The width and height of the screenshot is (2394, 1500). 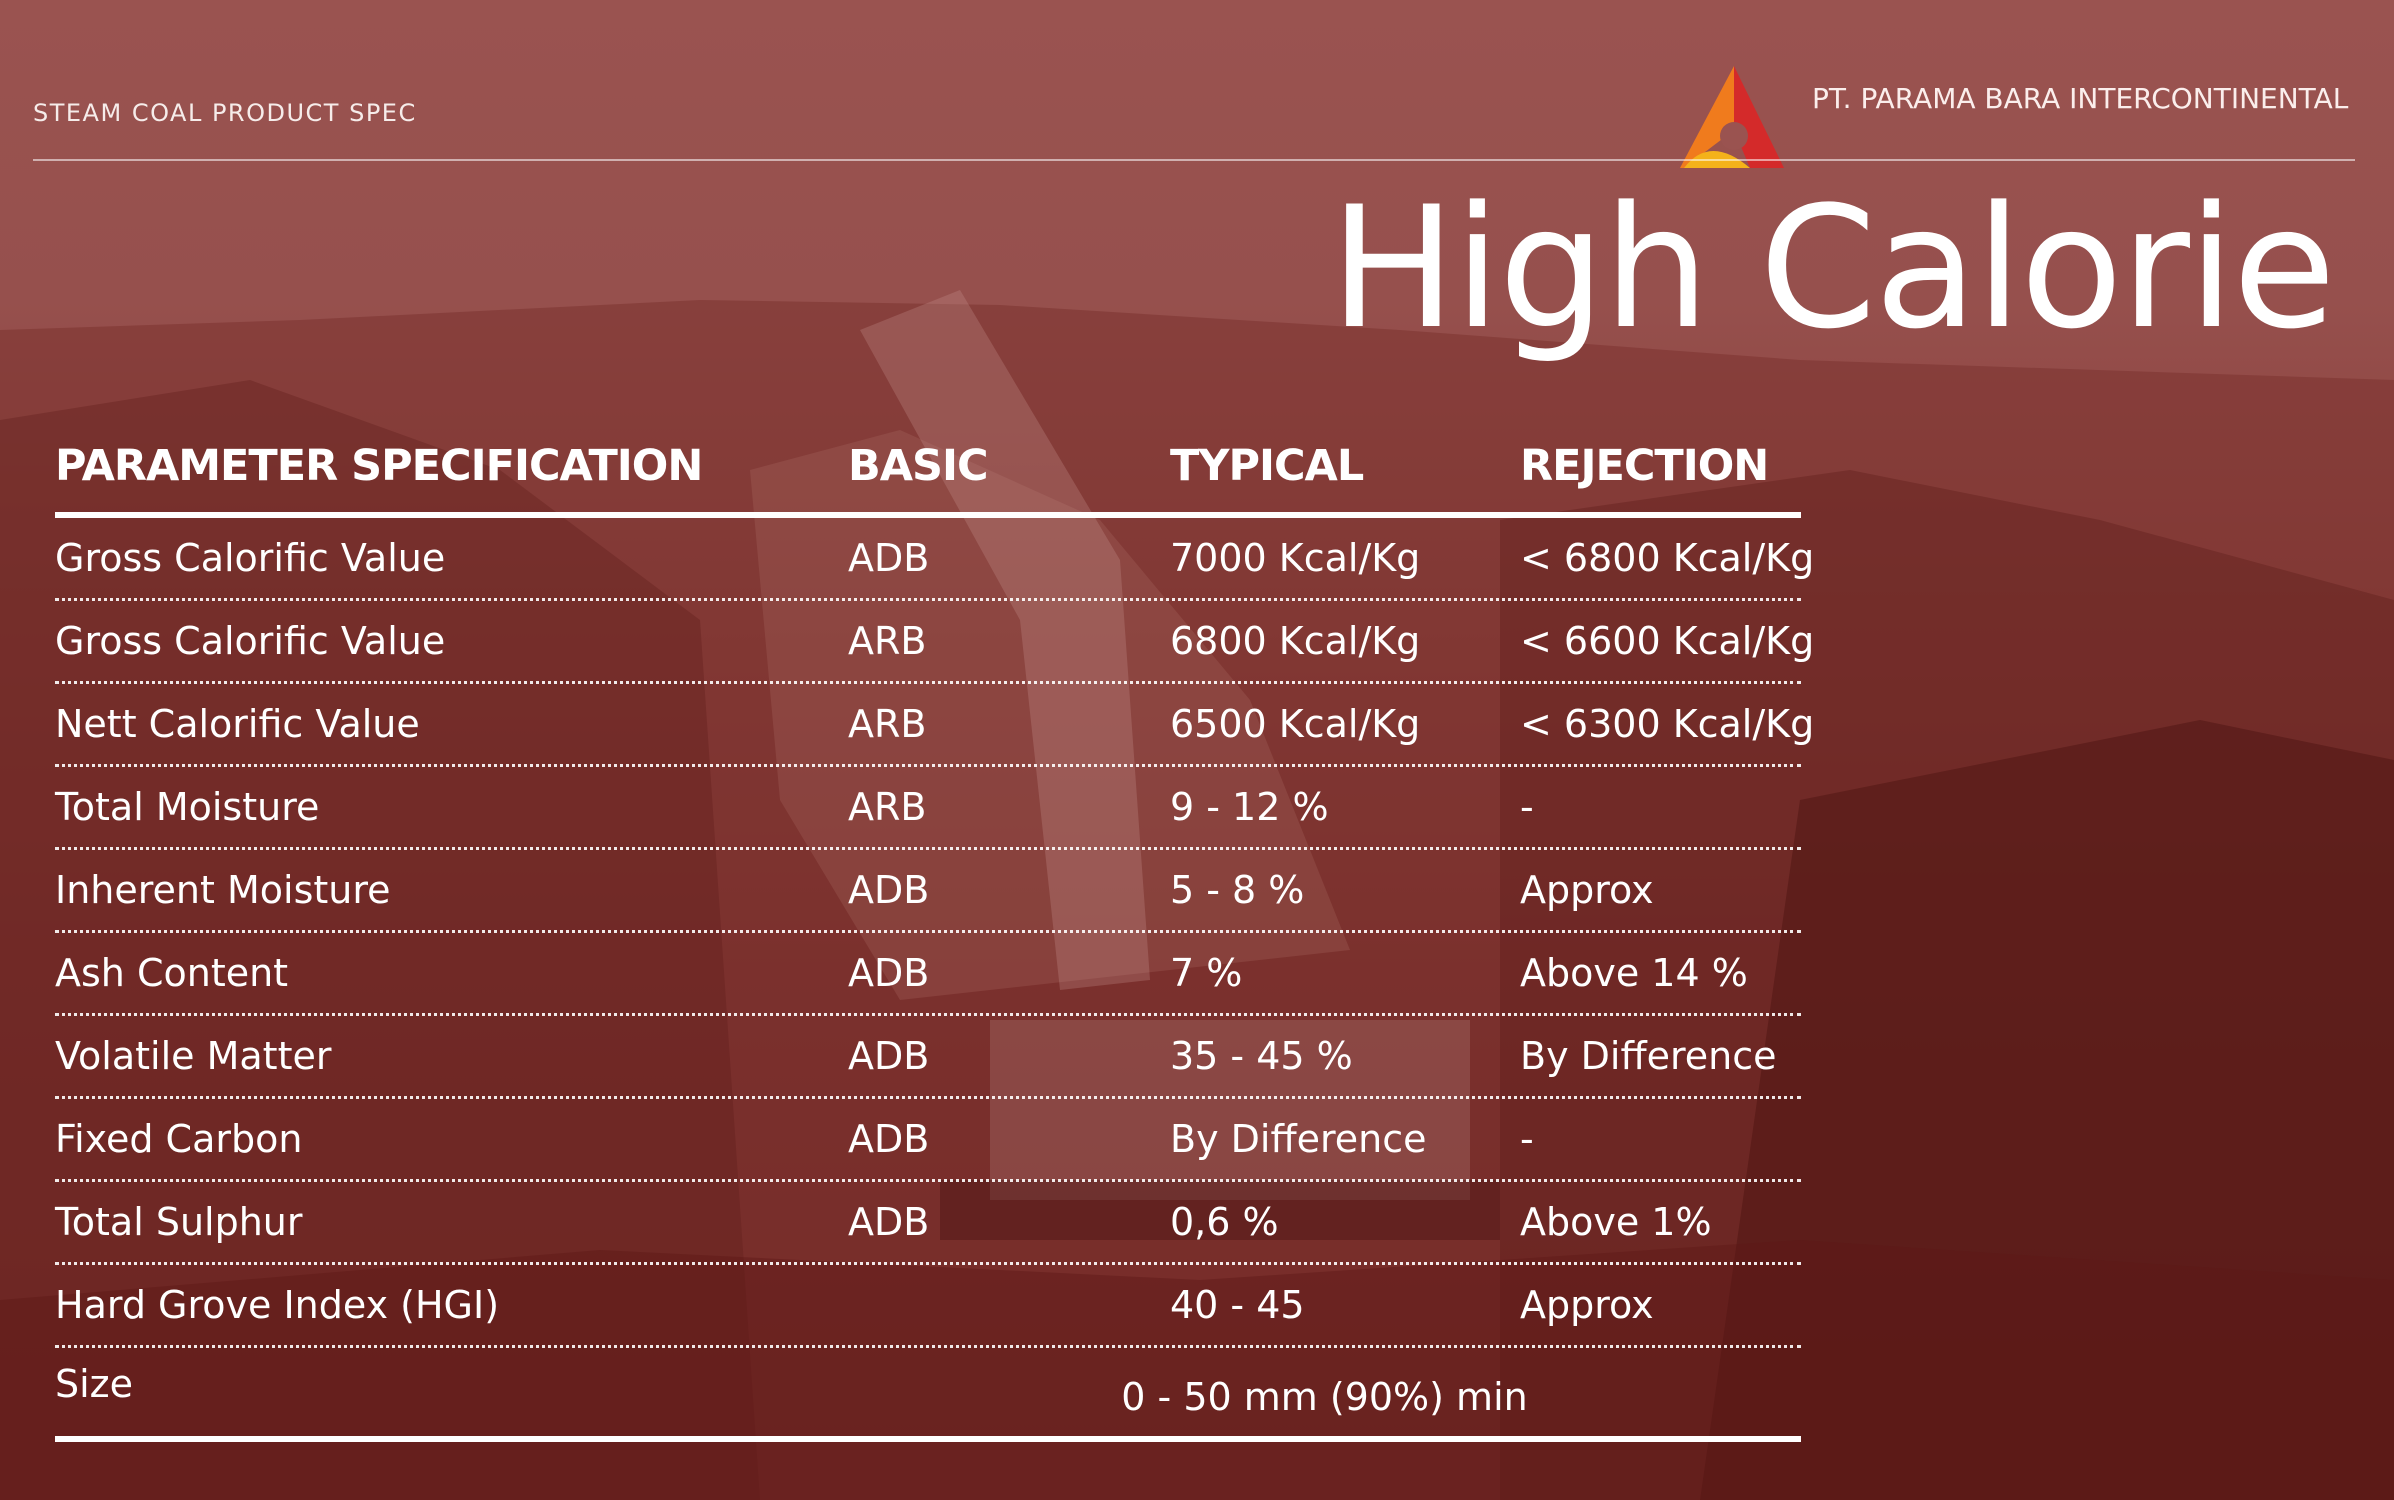 I want to click on parameter-cell: Inherent Moisture, so click(x=223, y=890).